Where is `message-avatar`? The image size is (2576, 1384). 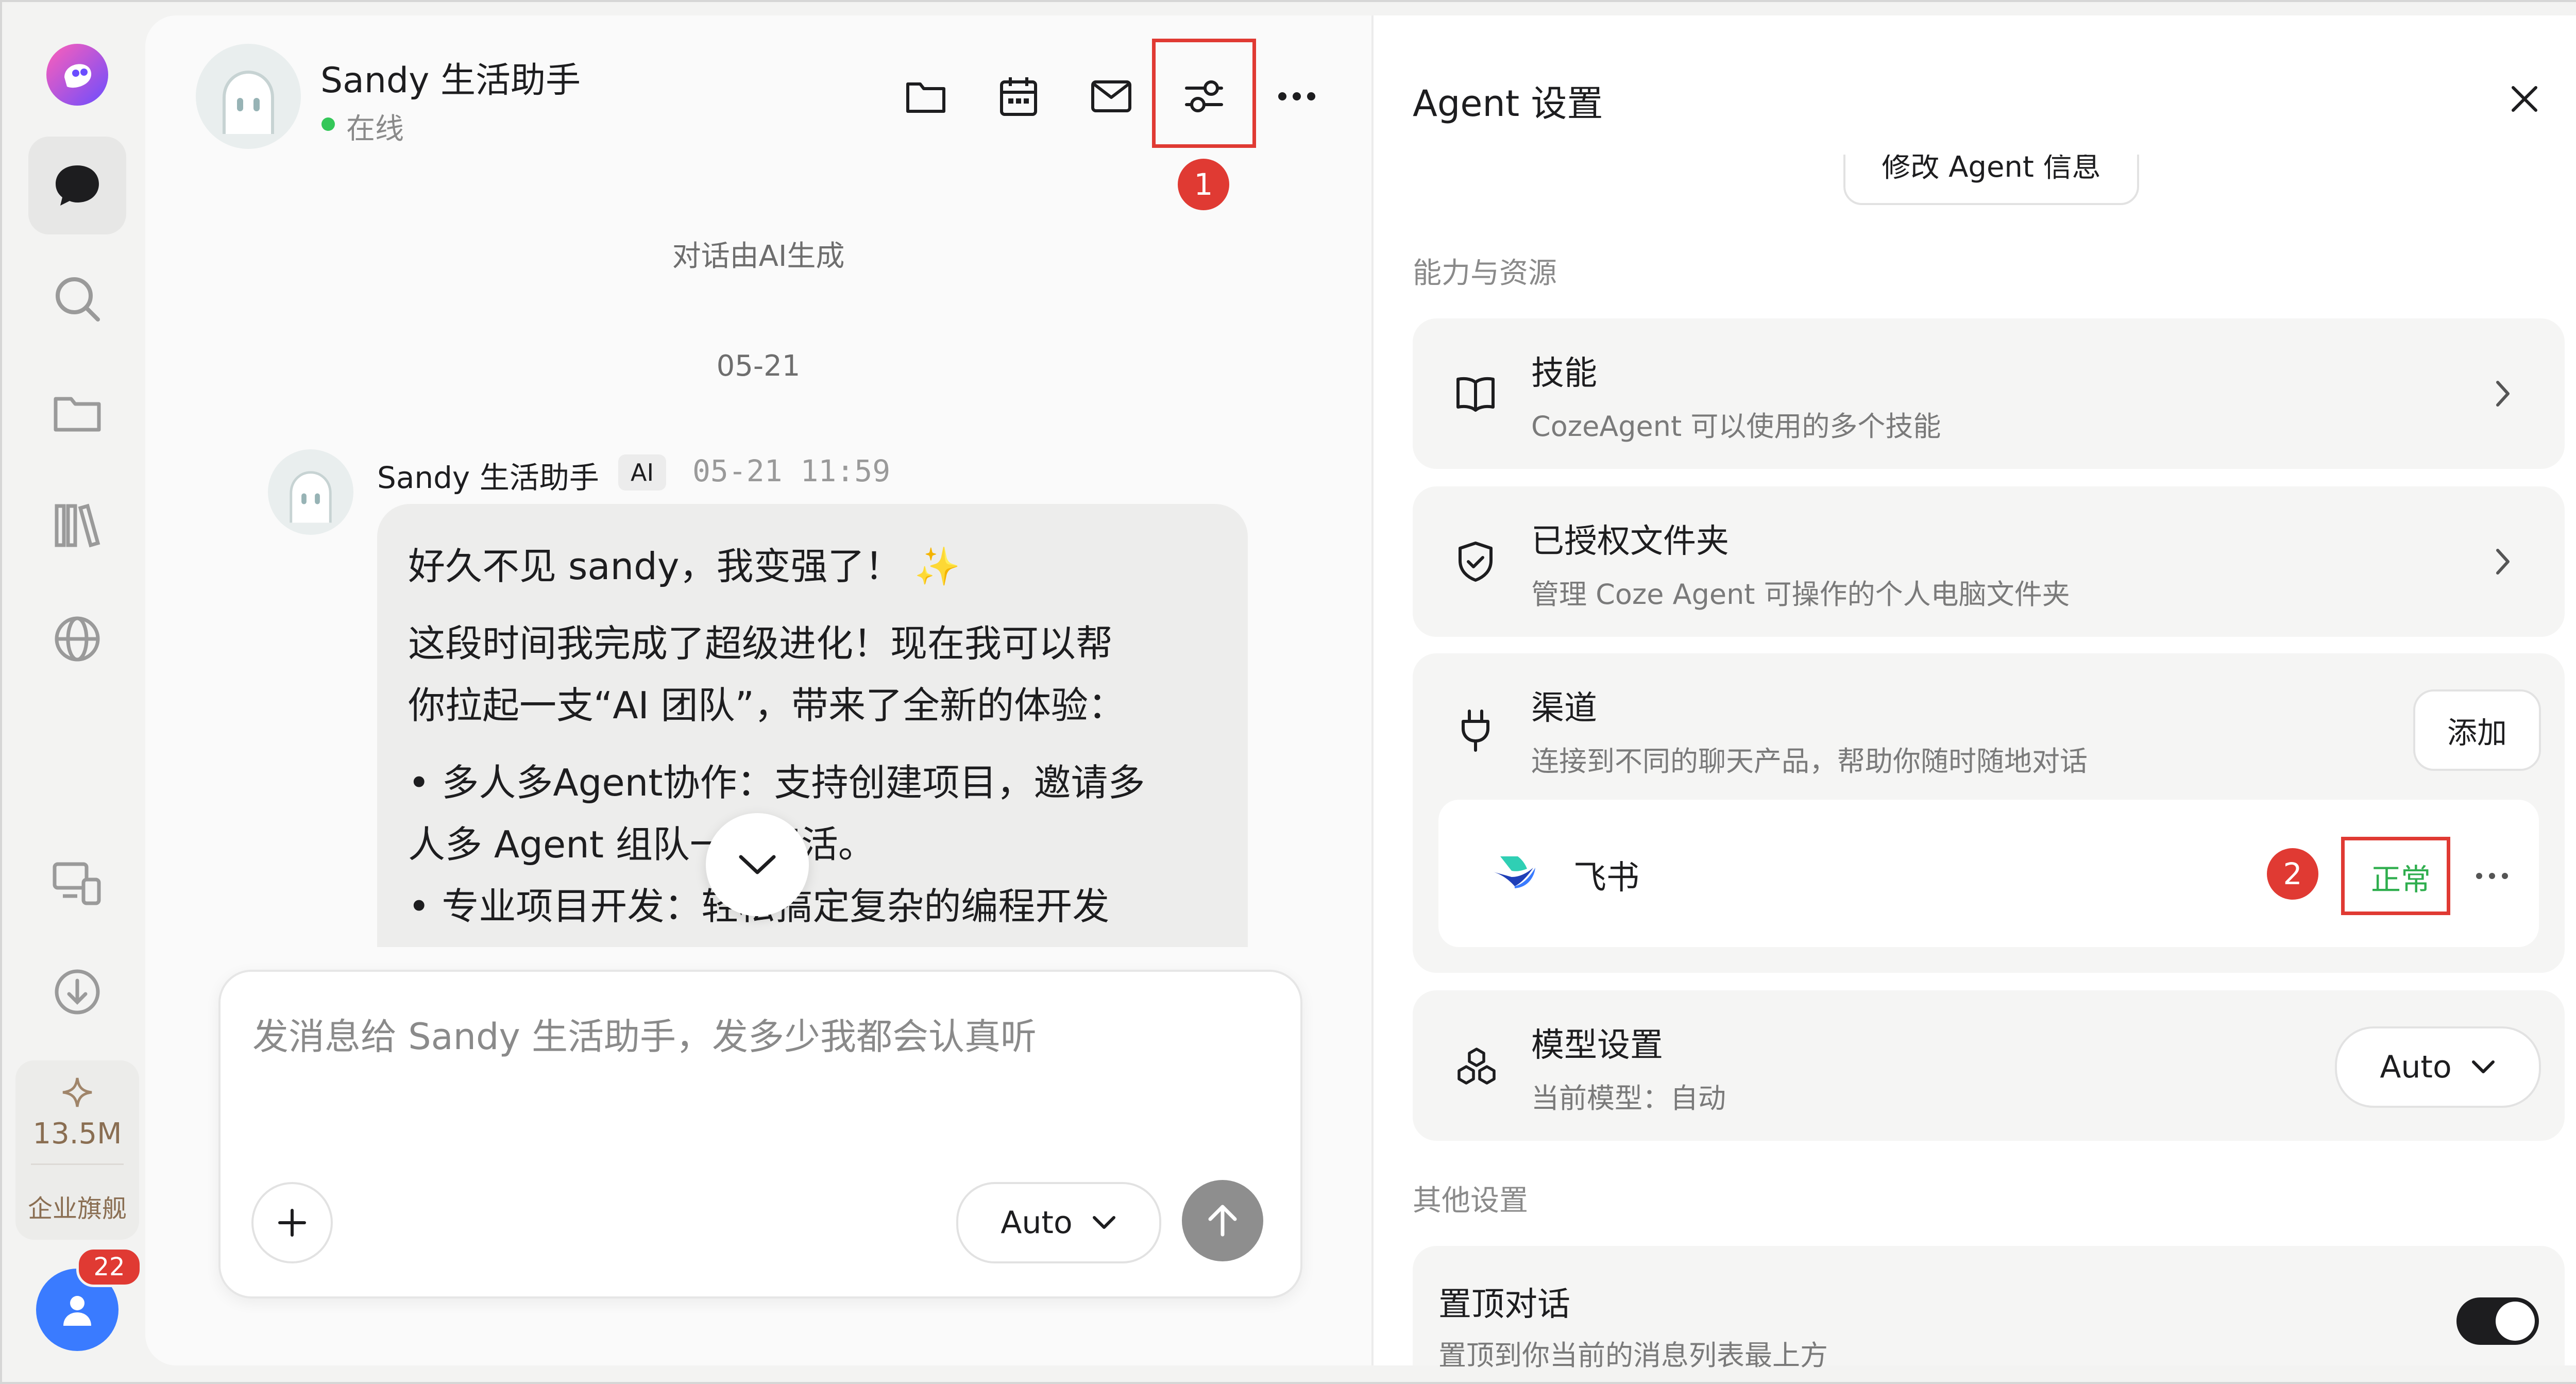 message-avatar is located at coordinates (310, 492).